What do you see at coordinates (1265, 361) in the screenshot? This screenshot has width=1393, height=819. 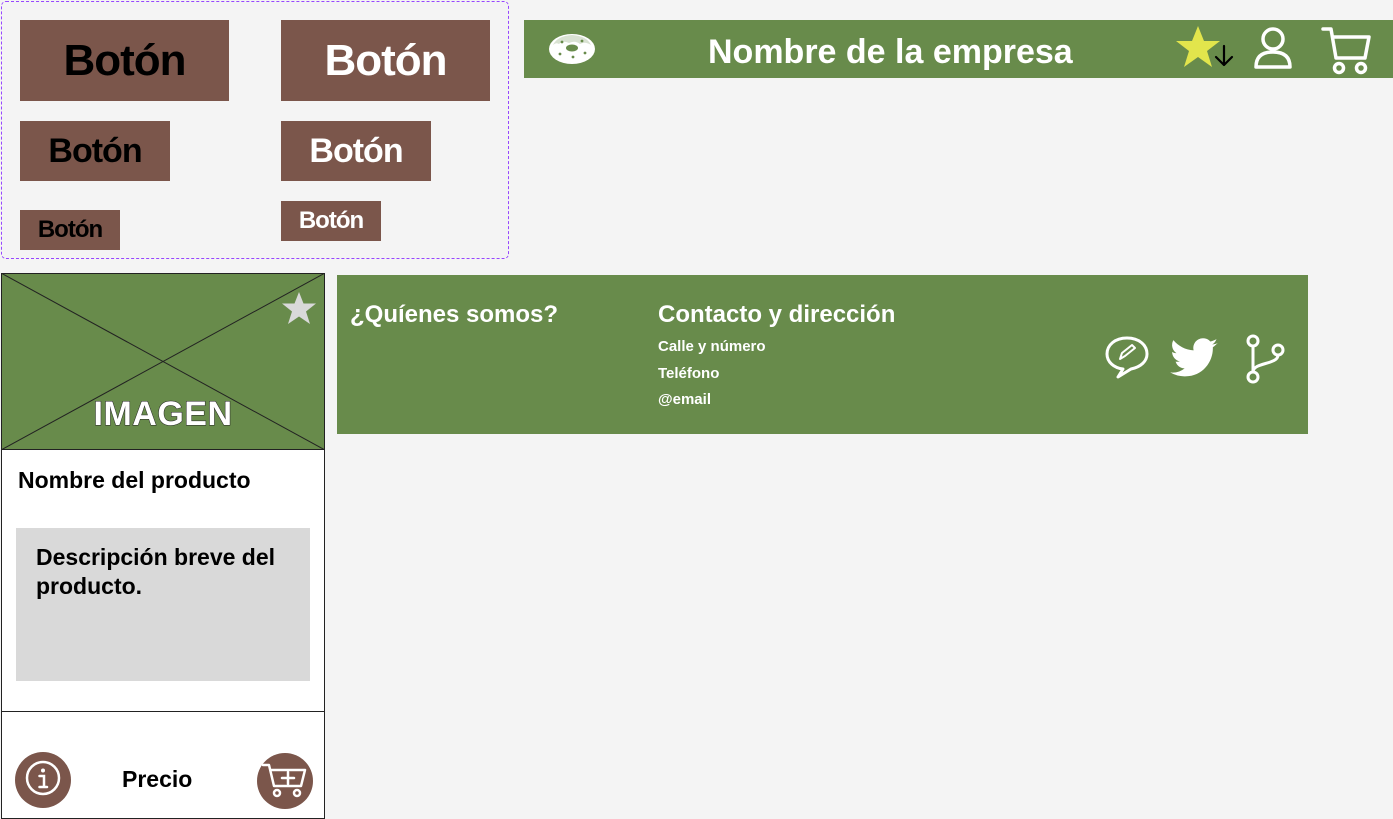 I see `git-branch-icon` at bounding box center [1265, 361].